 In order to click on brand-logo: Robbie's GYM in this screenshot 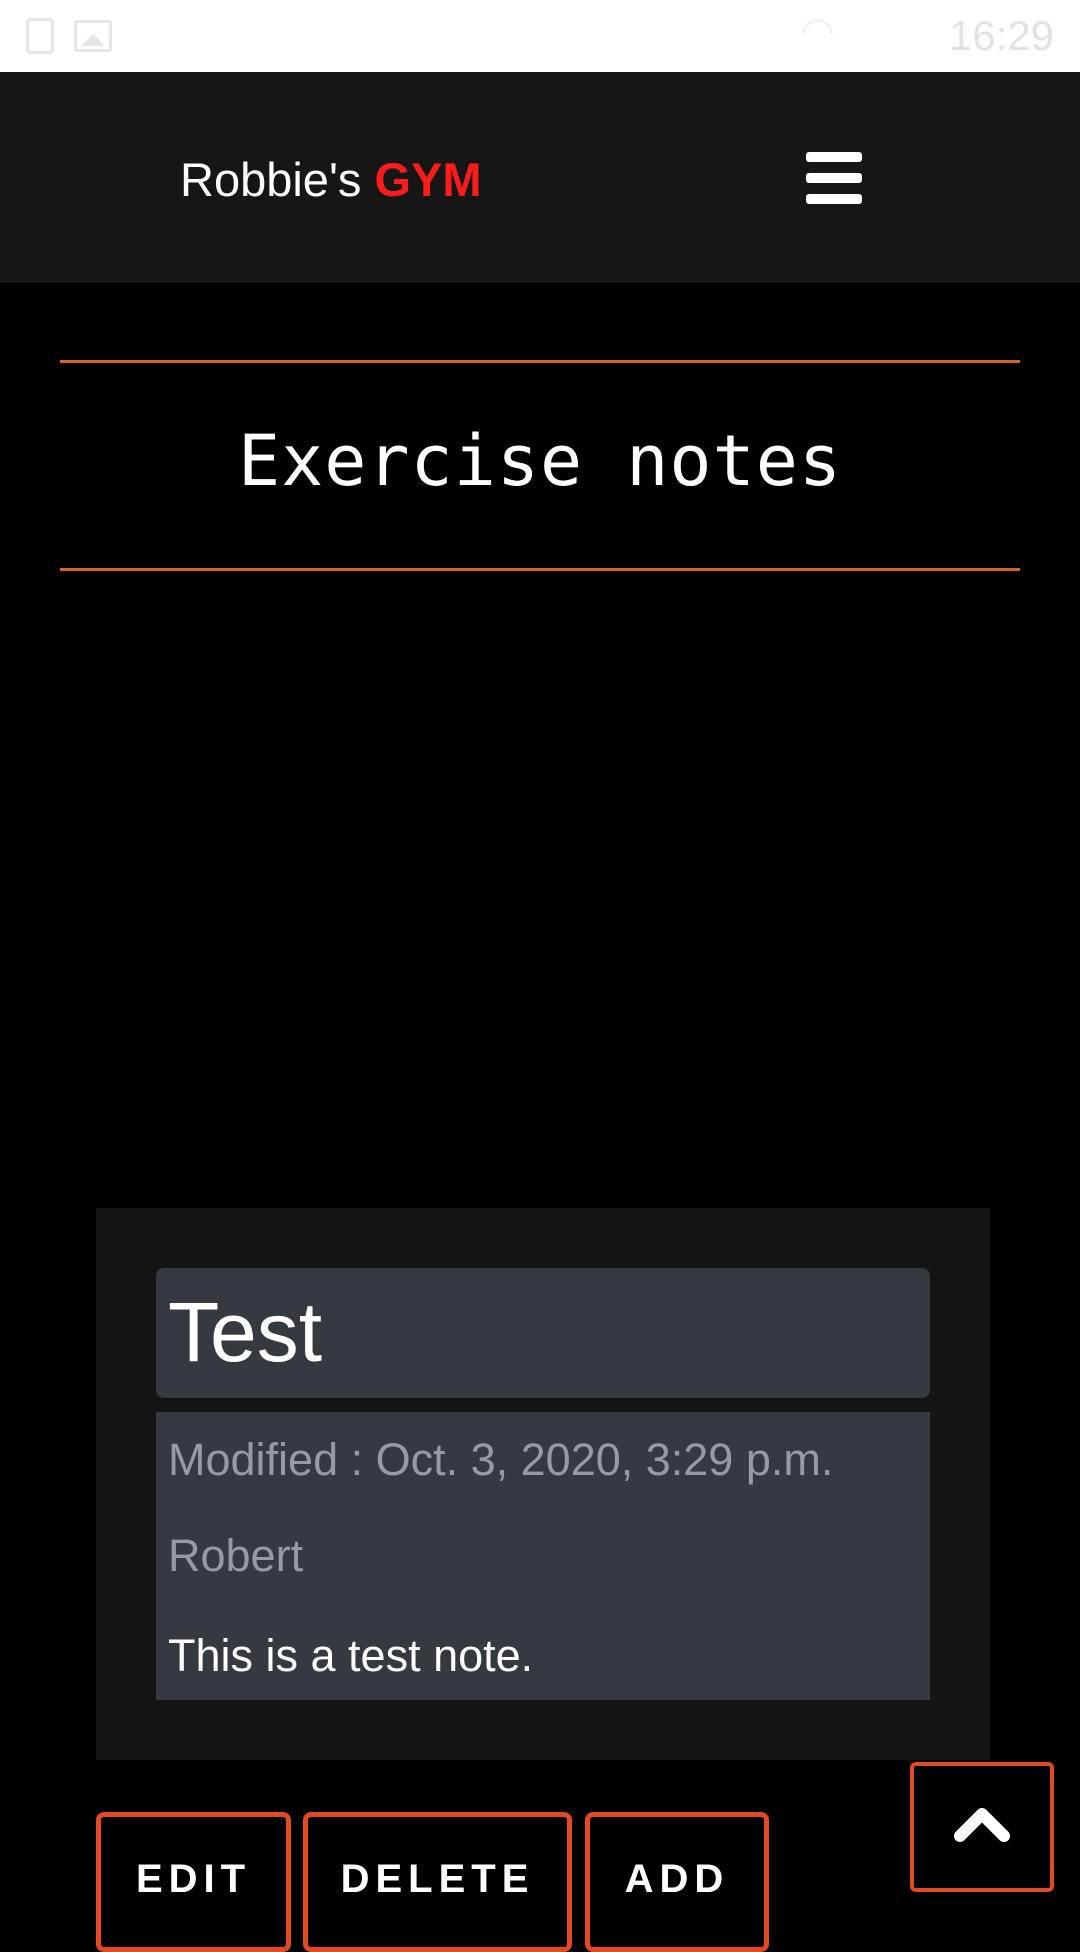, I will do `click(331, 179)`.